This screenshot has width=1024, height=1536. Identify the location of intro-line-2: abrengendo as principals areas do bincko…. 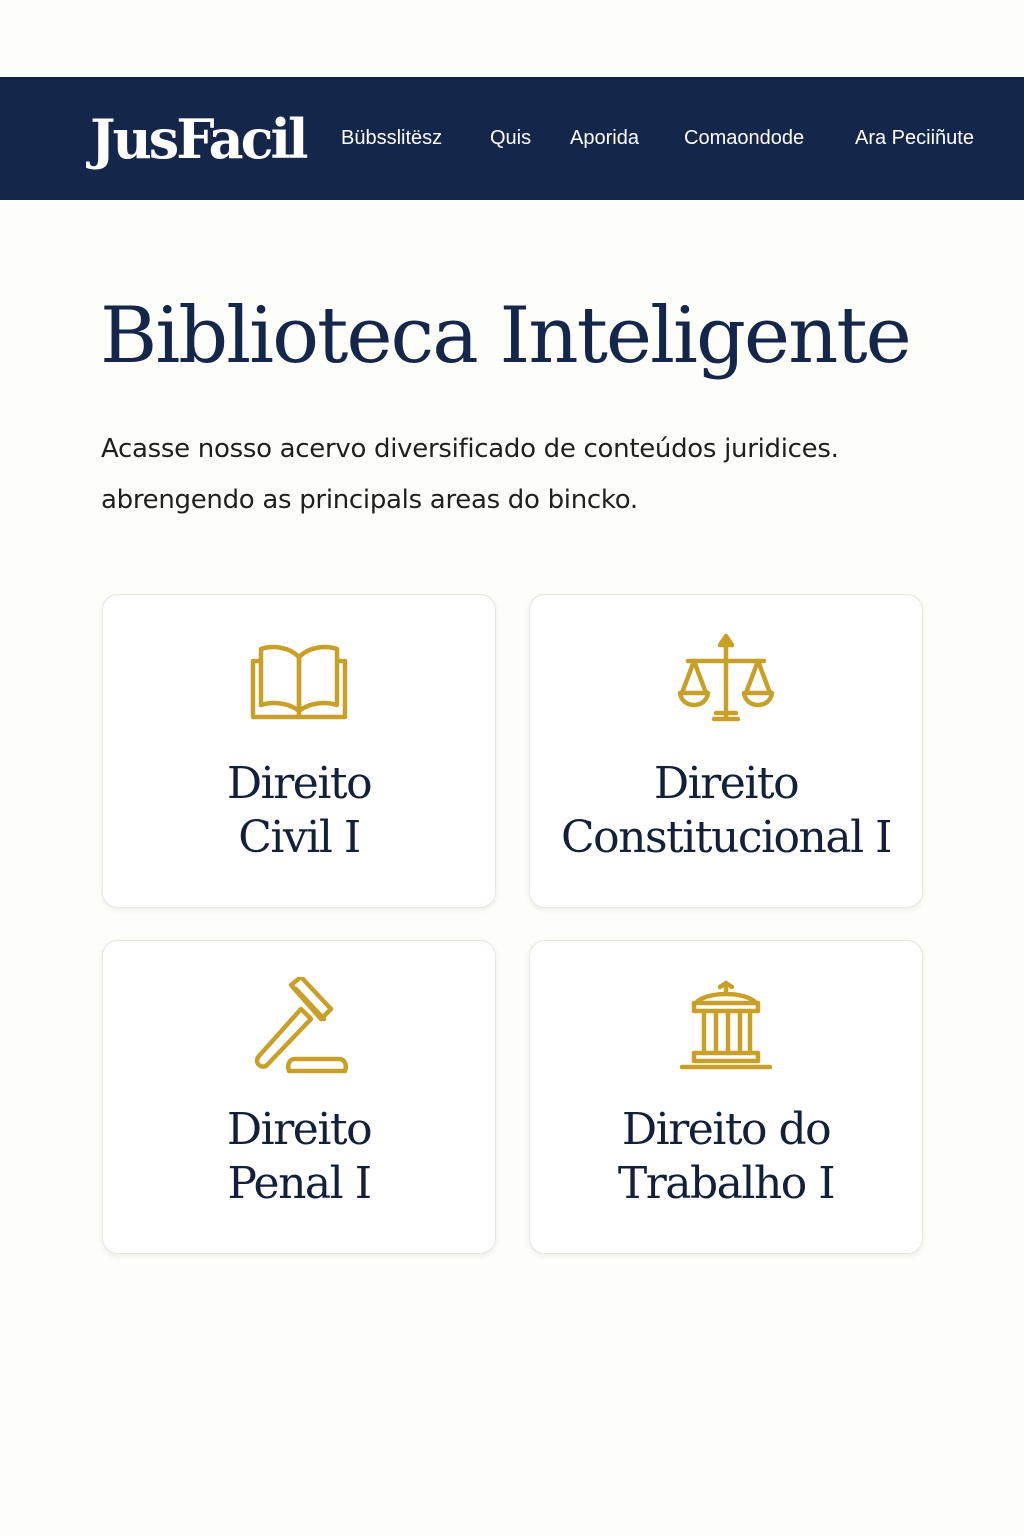
(369, 500).